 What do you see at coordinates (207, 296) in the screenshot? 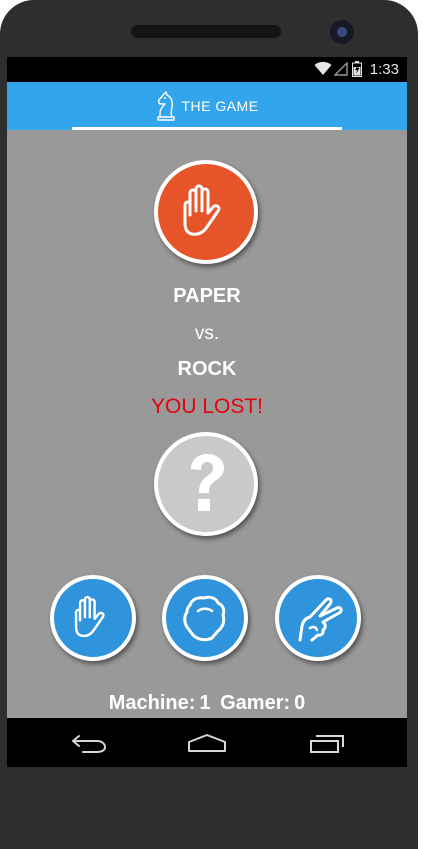
I see `machine-choice-label: PAPER` at bounding box center [207, 296].